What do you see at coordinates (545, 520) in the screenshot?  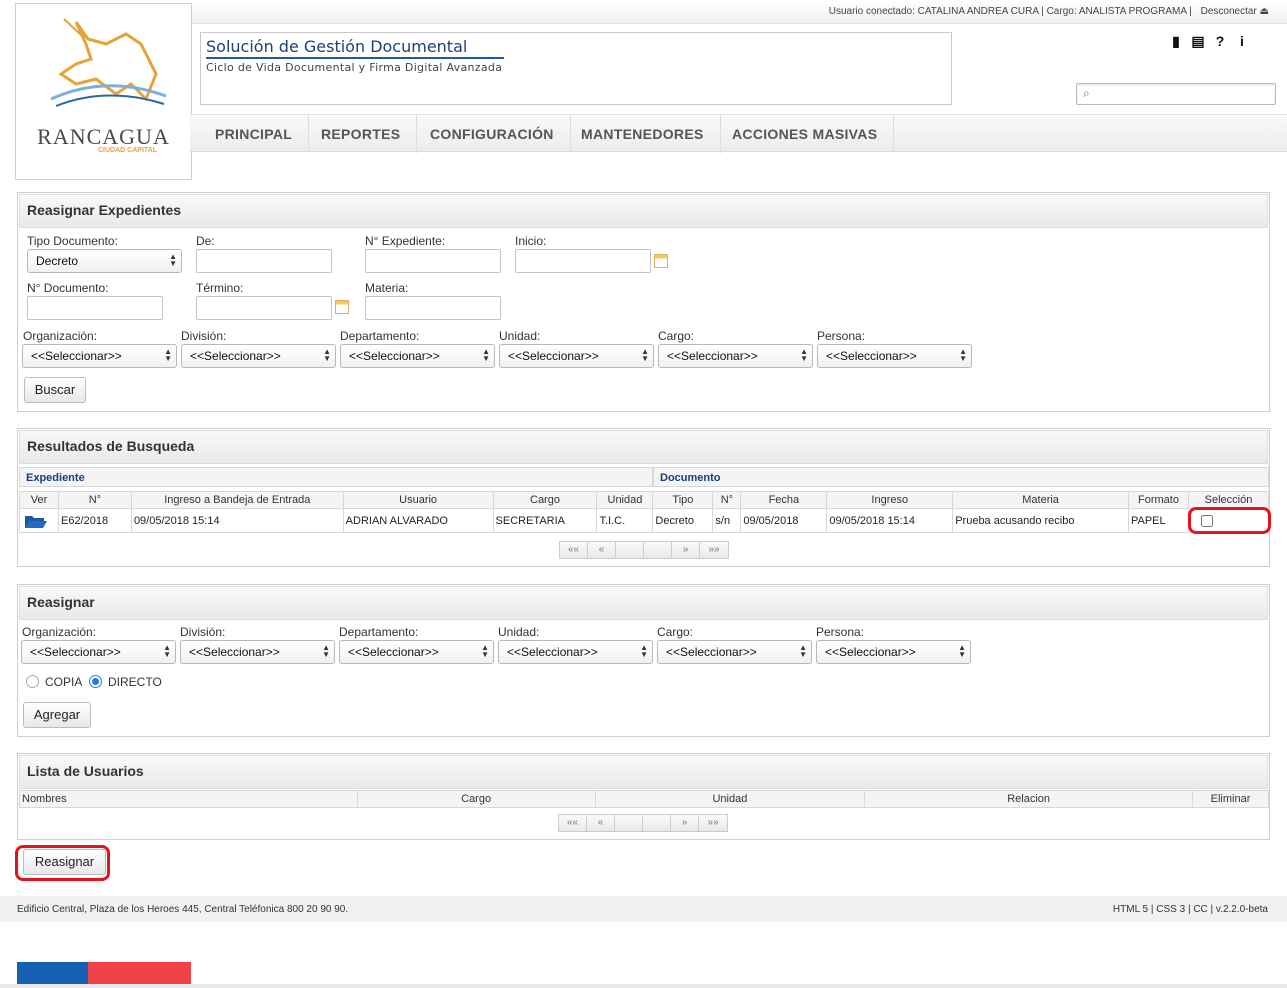 I see `cargo-cell: SECRETARIA` at bounding box center [545, 520].